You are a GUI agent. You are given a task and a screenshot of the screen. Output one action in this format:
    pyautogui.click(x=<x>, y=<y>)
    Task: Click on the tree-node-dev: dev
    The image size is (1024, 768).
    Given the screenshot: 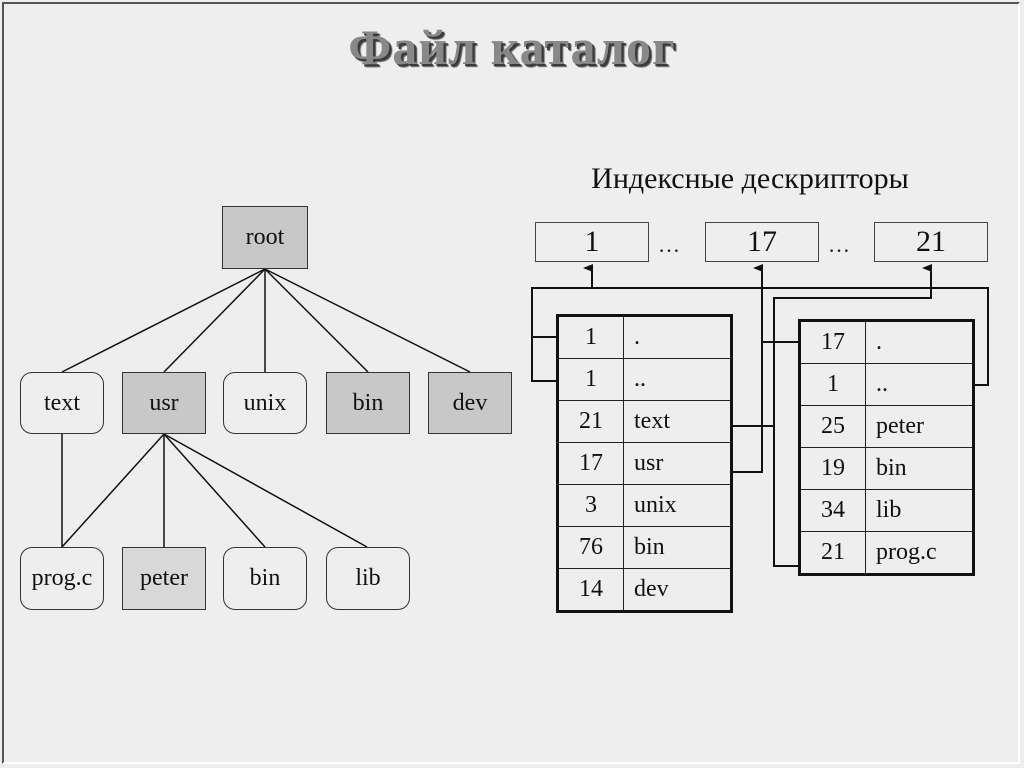 What is the action you would take?
    pyautogui.click(x=470, y=403)
    